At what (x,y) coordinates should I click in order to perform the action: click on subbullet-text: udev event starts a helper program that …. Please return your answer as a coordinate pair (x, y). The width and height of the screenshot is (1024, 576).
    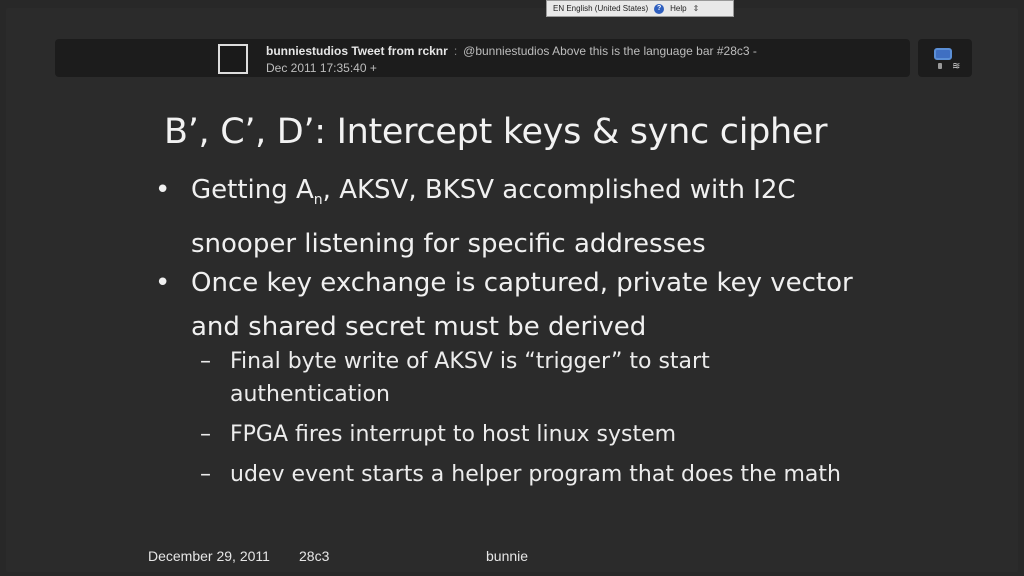
    Looking at the image, I should click on (535, 474).